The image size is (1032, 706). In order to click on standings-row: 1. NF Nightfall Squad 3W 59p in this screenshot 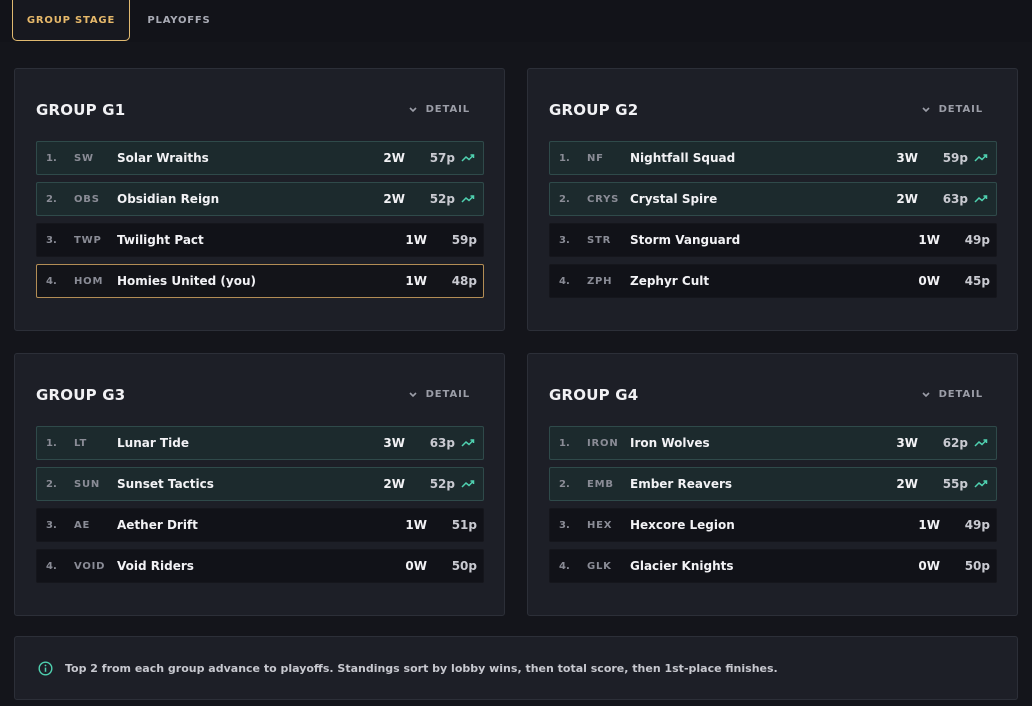, I will do `click(773, 158)`.